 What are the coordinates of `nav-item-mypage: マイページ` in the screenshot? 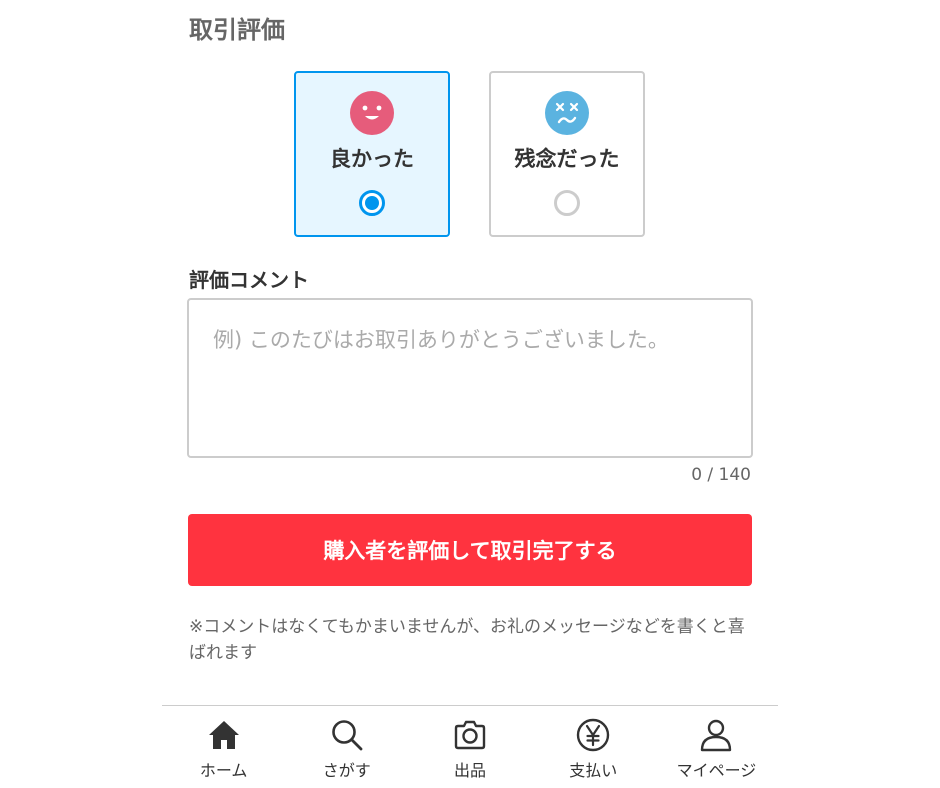 It's located at (716, 747).